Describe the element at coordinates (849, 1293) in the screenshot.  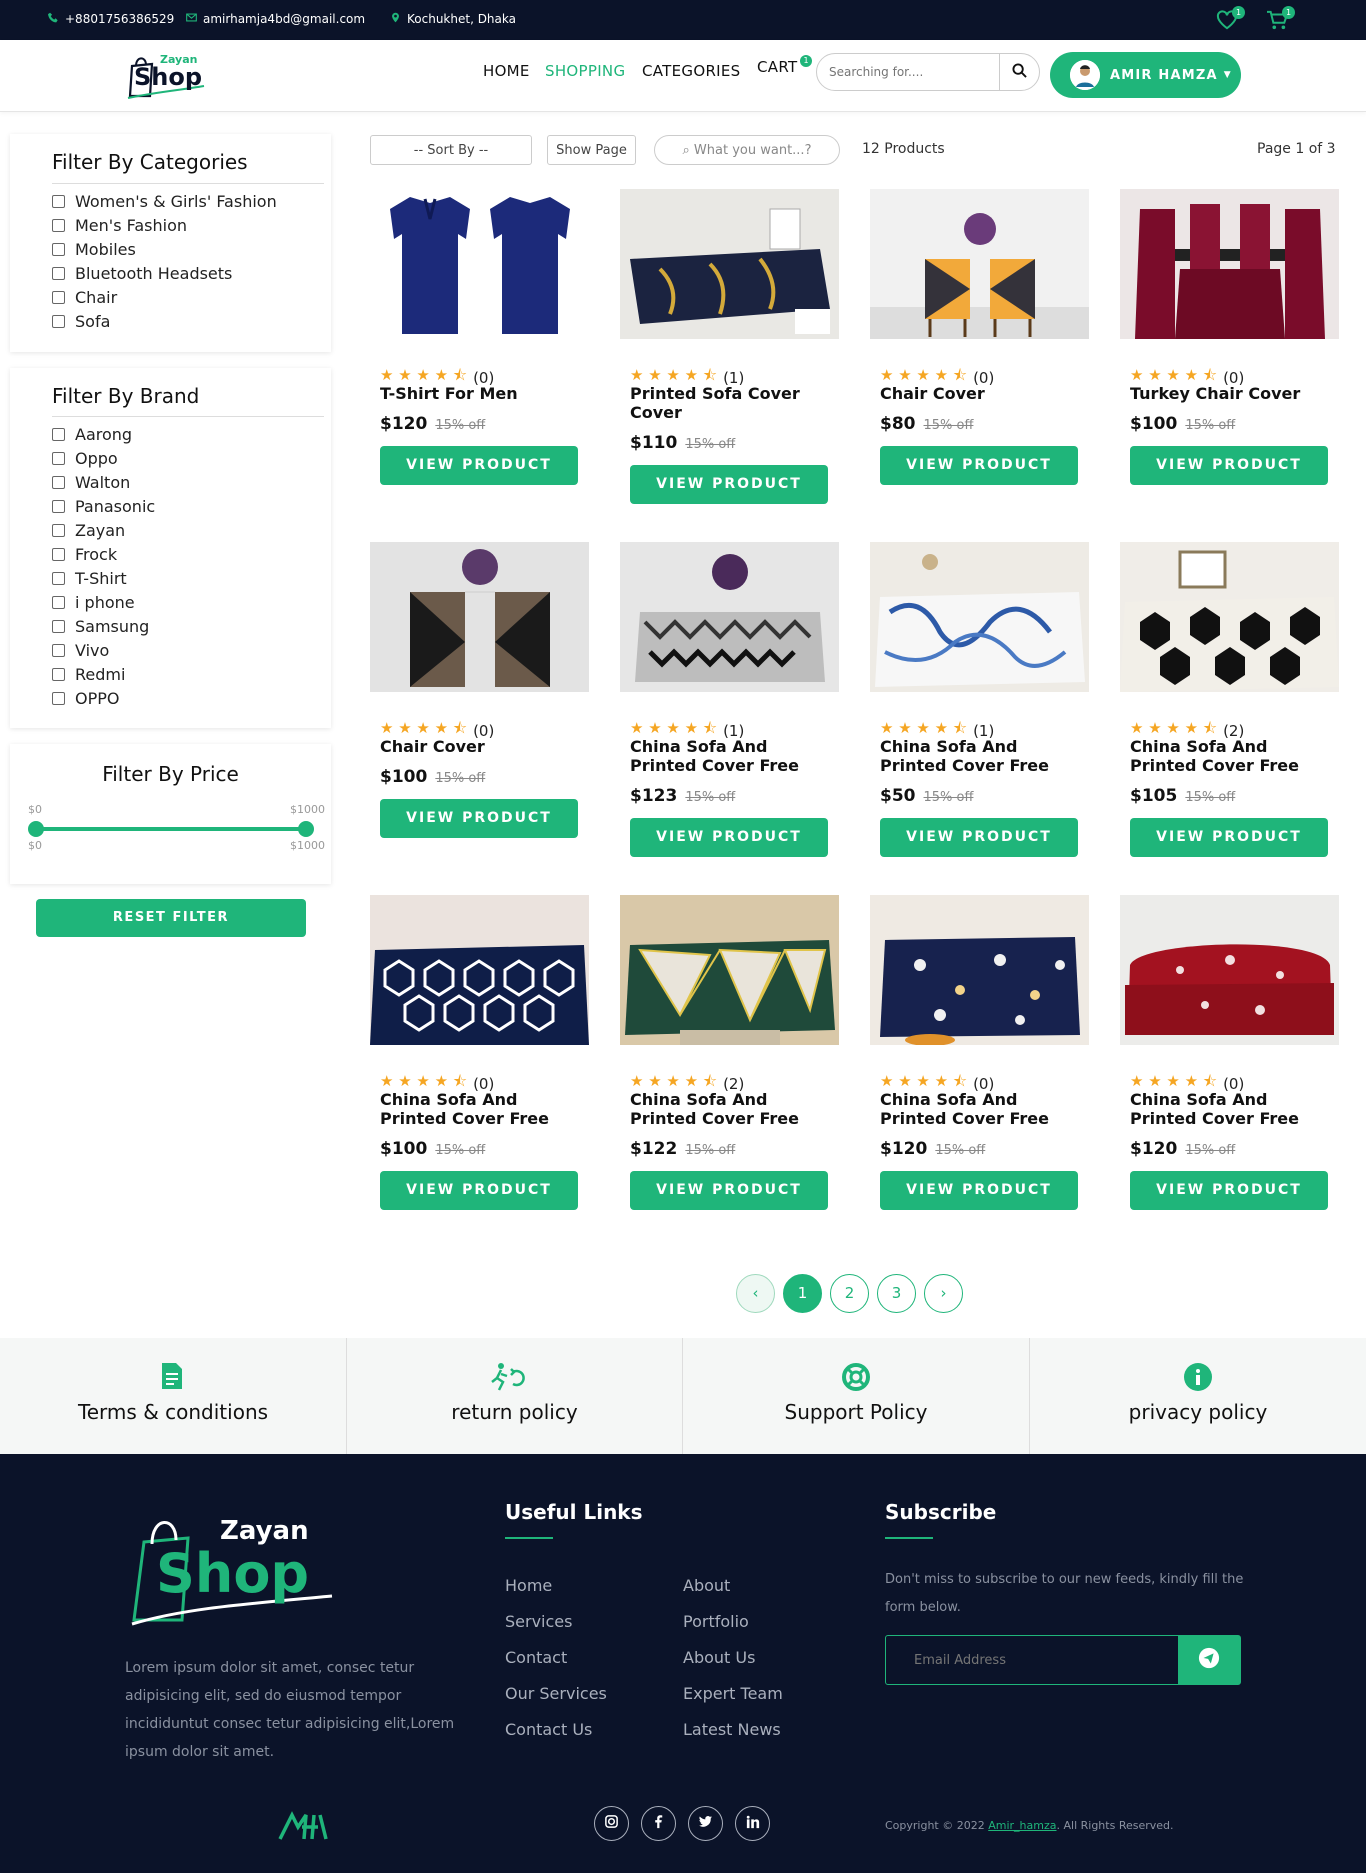
I see `pagination-page-2: 2` at that location.